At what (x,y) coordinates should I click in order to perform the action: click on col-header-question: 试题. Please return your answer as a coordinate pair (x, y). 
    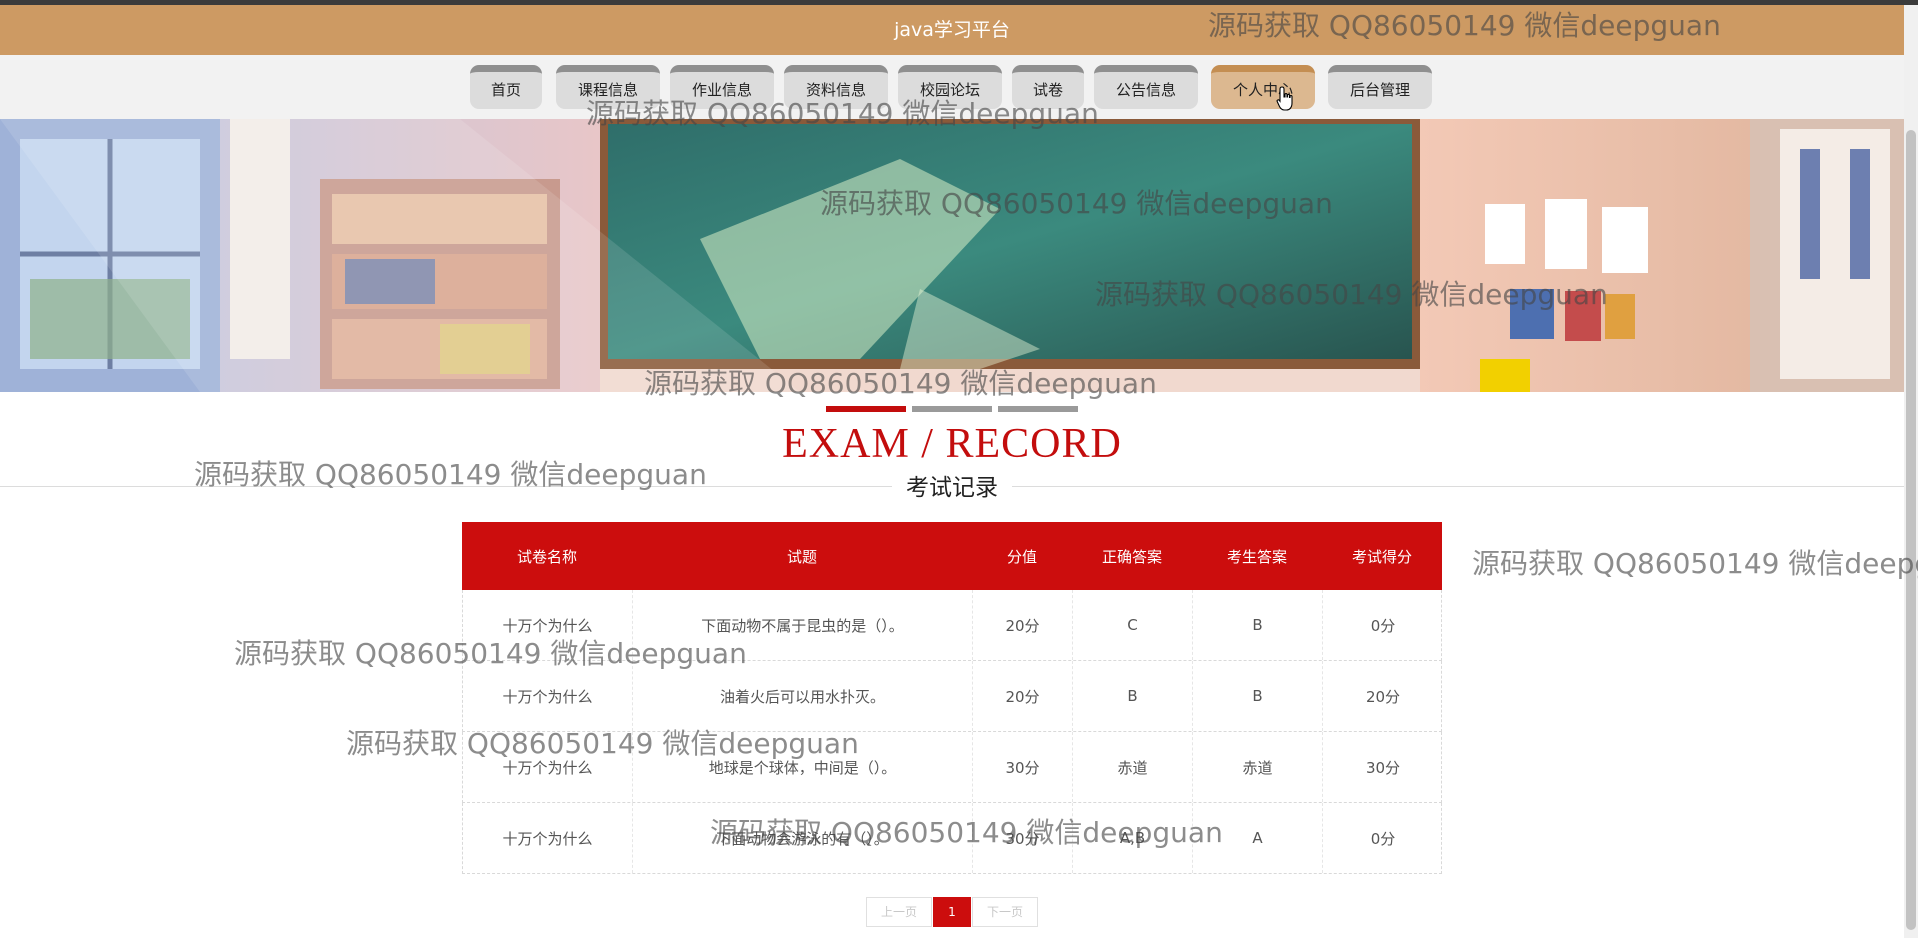
    Looking at the image, I should click on (801, 556).